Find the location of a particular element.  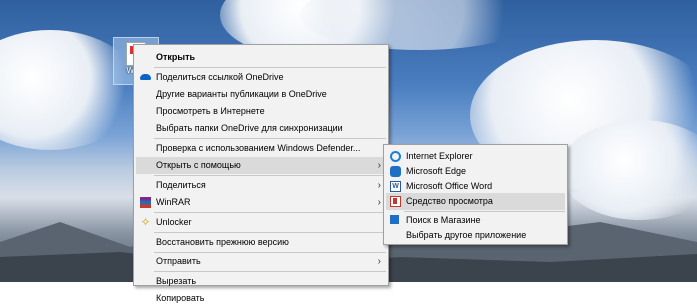

menu-item-onedrive-more-options: Другие варианты публикации в OneDrive is located at coordinates (261, 94).